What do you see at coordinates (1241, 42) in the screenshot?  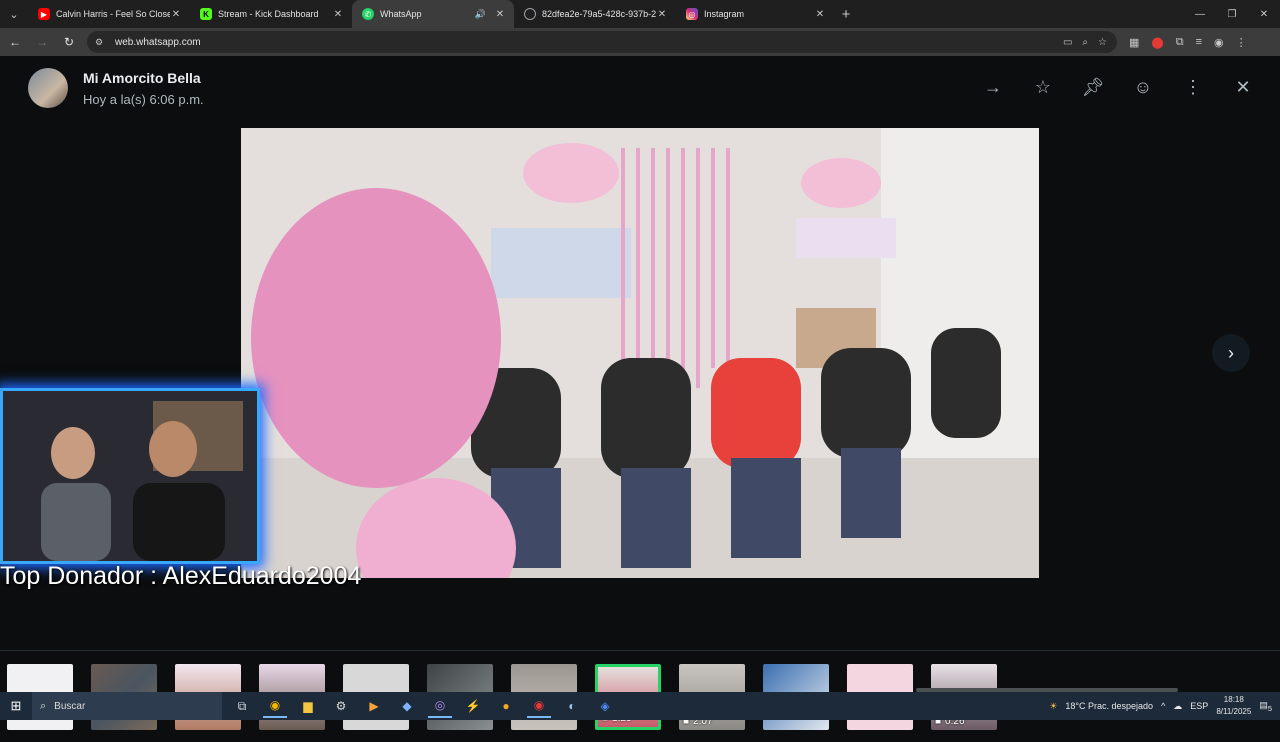 I see `browser-menu-icon: ⋮` at bounding box center [1241, 42].